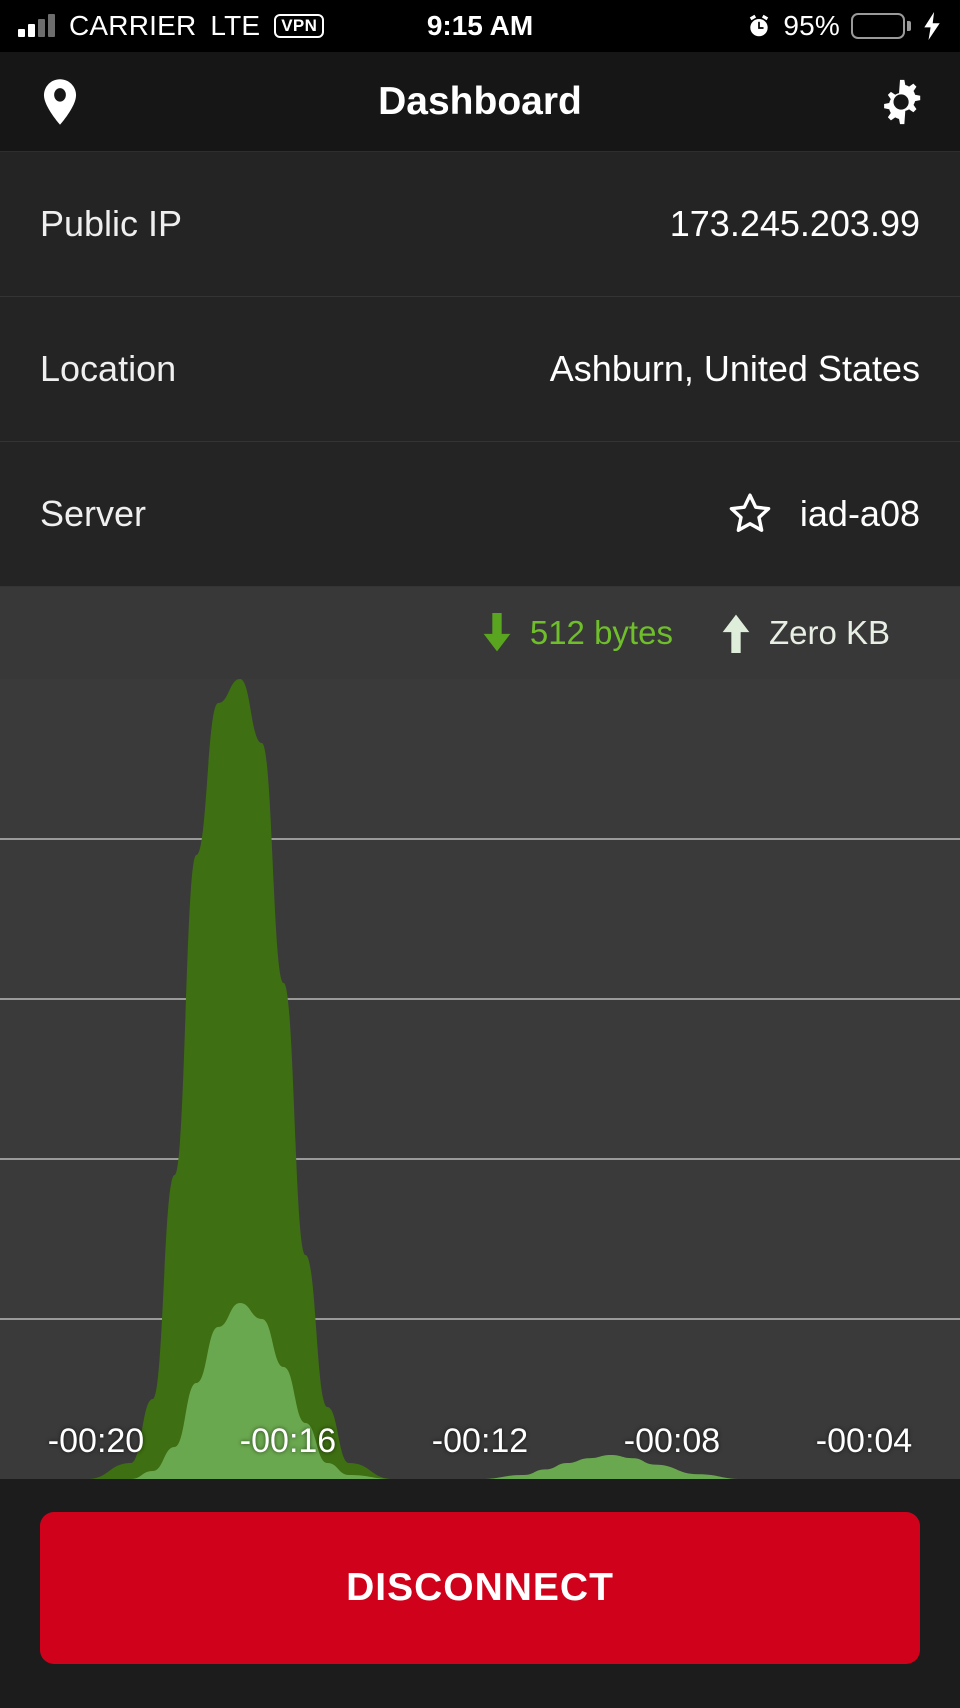  I want to click on info-row-server: Server iad-a08, so click(480, 514).